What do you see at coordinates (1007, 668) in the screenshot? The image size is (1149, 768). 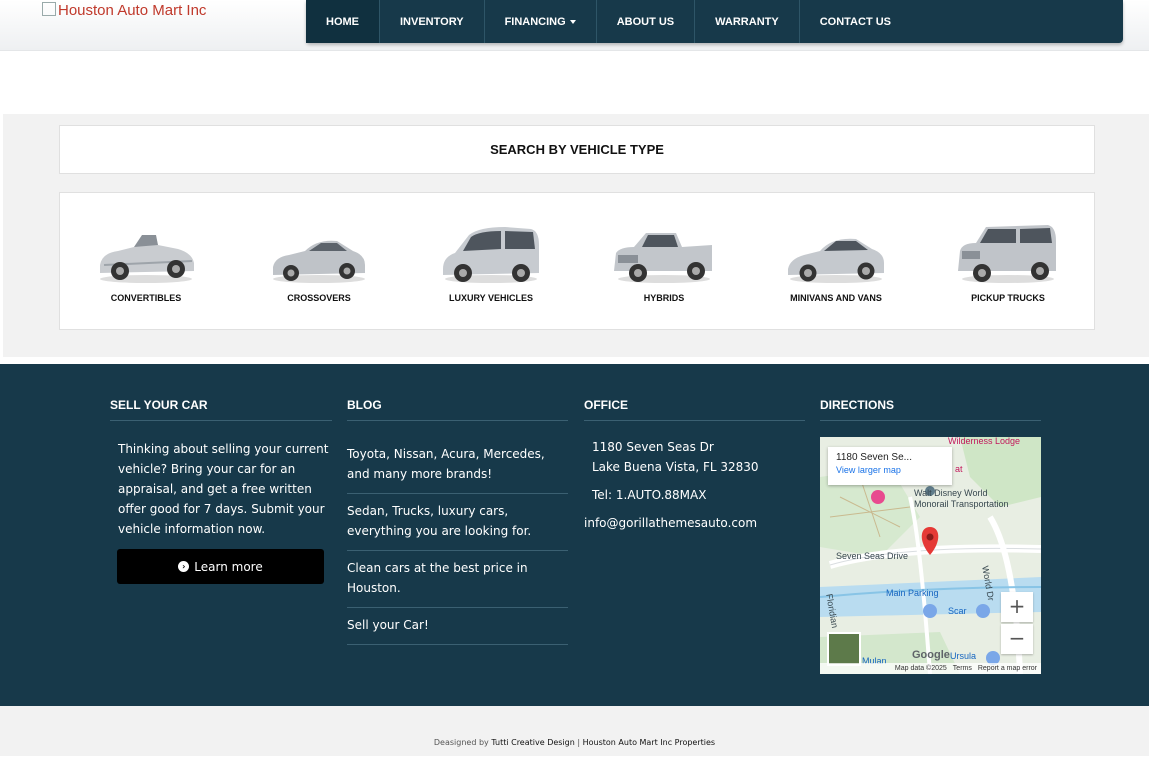 I see `map-report-link: Report a map error` at bounding box center [1007, 668].